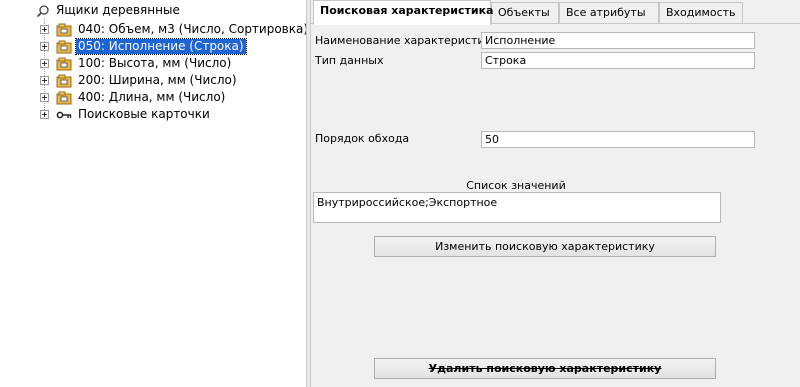  Describe the element at coordinates (403, 12) in the screenshot. I see `tab-search-characteristic: Поисковая характеристика` at that location.